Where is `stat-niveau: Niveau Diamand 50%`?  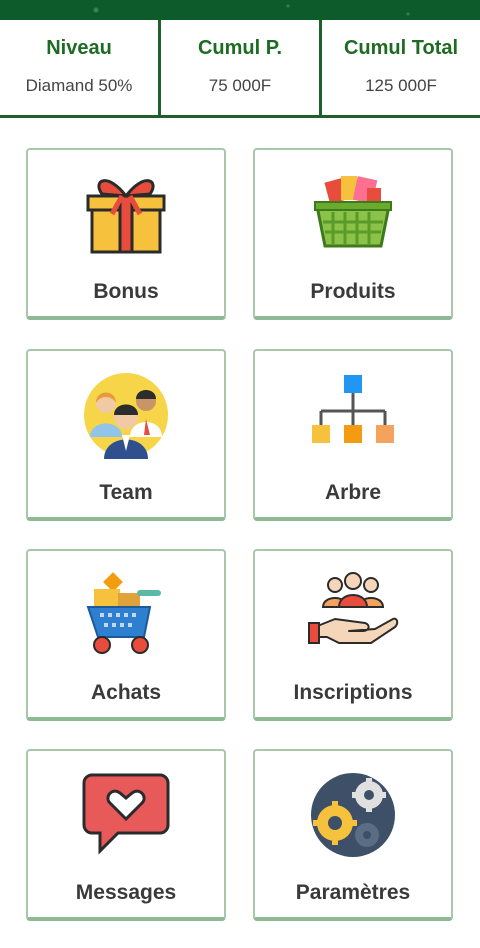
stat-niveau: Niveau Diamand 50% is located at coordinates (79, 67).